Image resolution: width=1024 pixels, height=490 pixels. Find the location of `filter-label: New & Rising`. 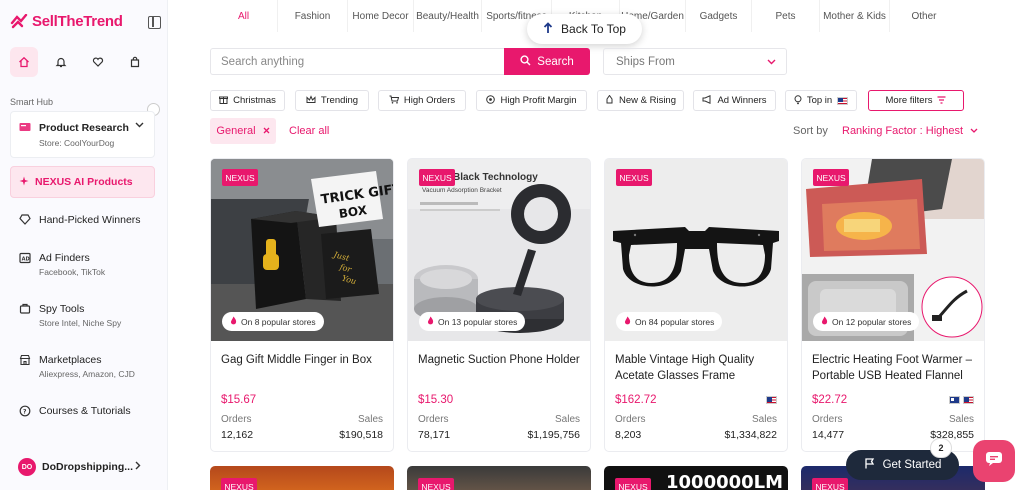

filter-label: New & Rising is located at coordinates (647, 100).